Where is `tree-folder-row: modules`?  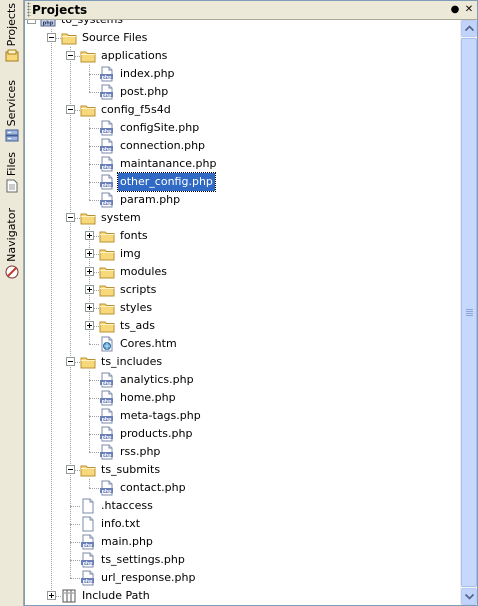 tree-folder-row: modules is located at coordinates (243, 272).